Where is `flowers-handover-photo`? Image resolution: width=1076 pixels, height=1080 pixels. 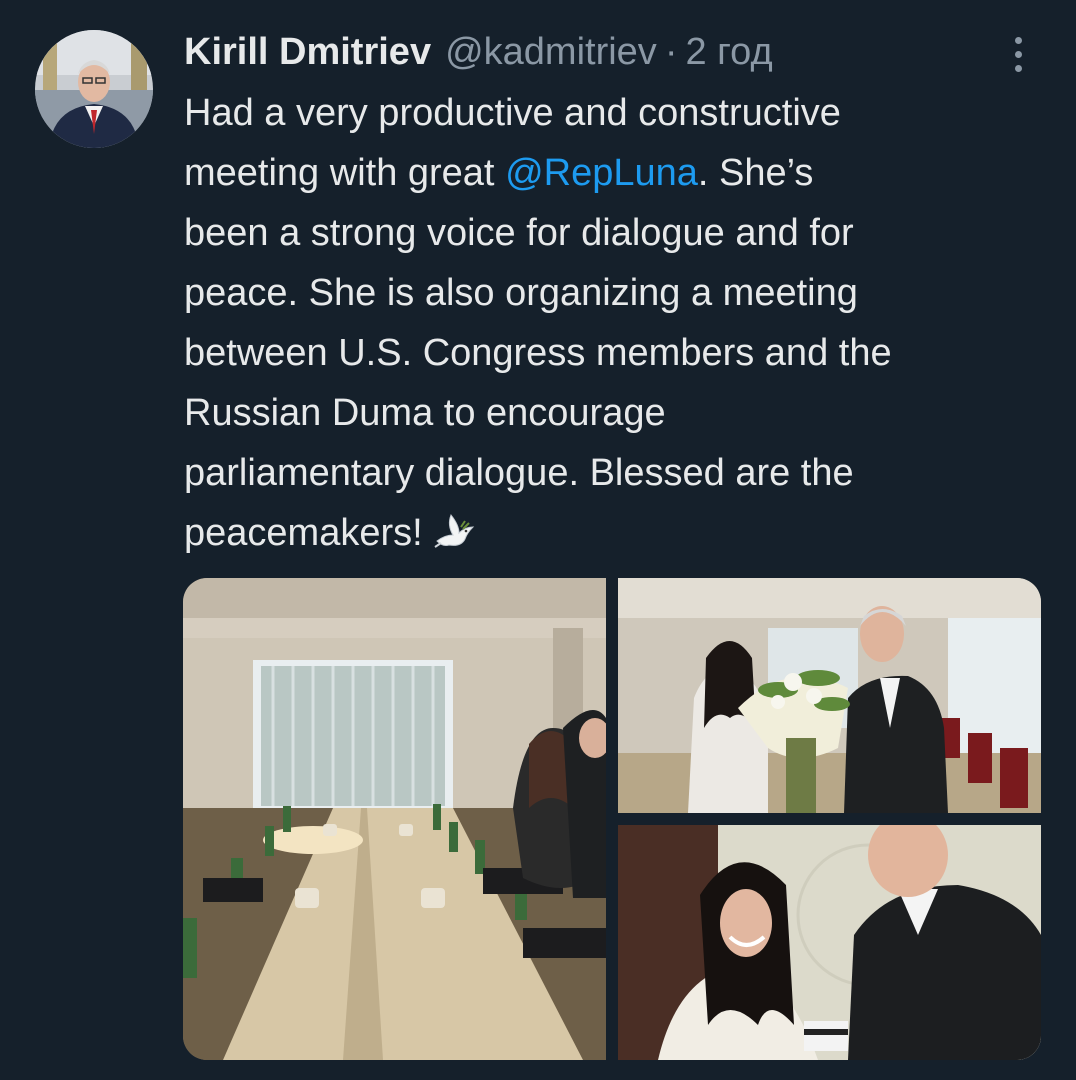 flowers-handover-photo is located at coordinates (829, 695).